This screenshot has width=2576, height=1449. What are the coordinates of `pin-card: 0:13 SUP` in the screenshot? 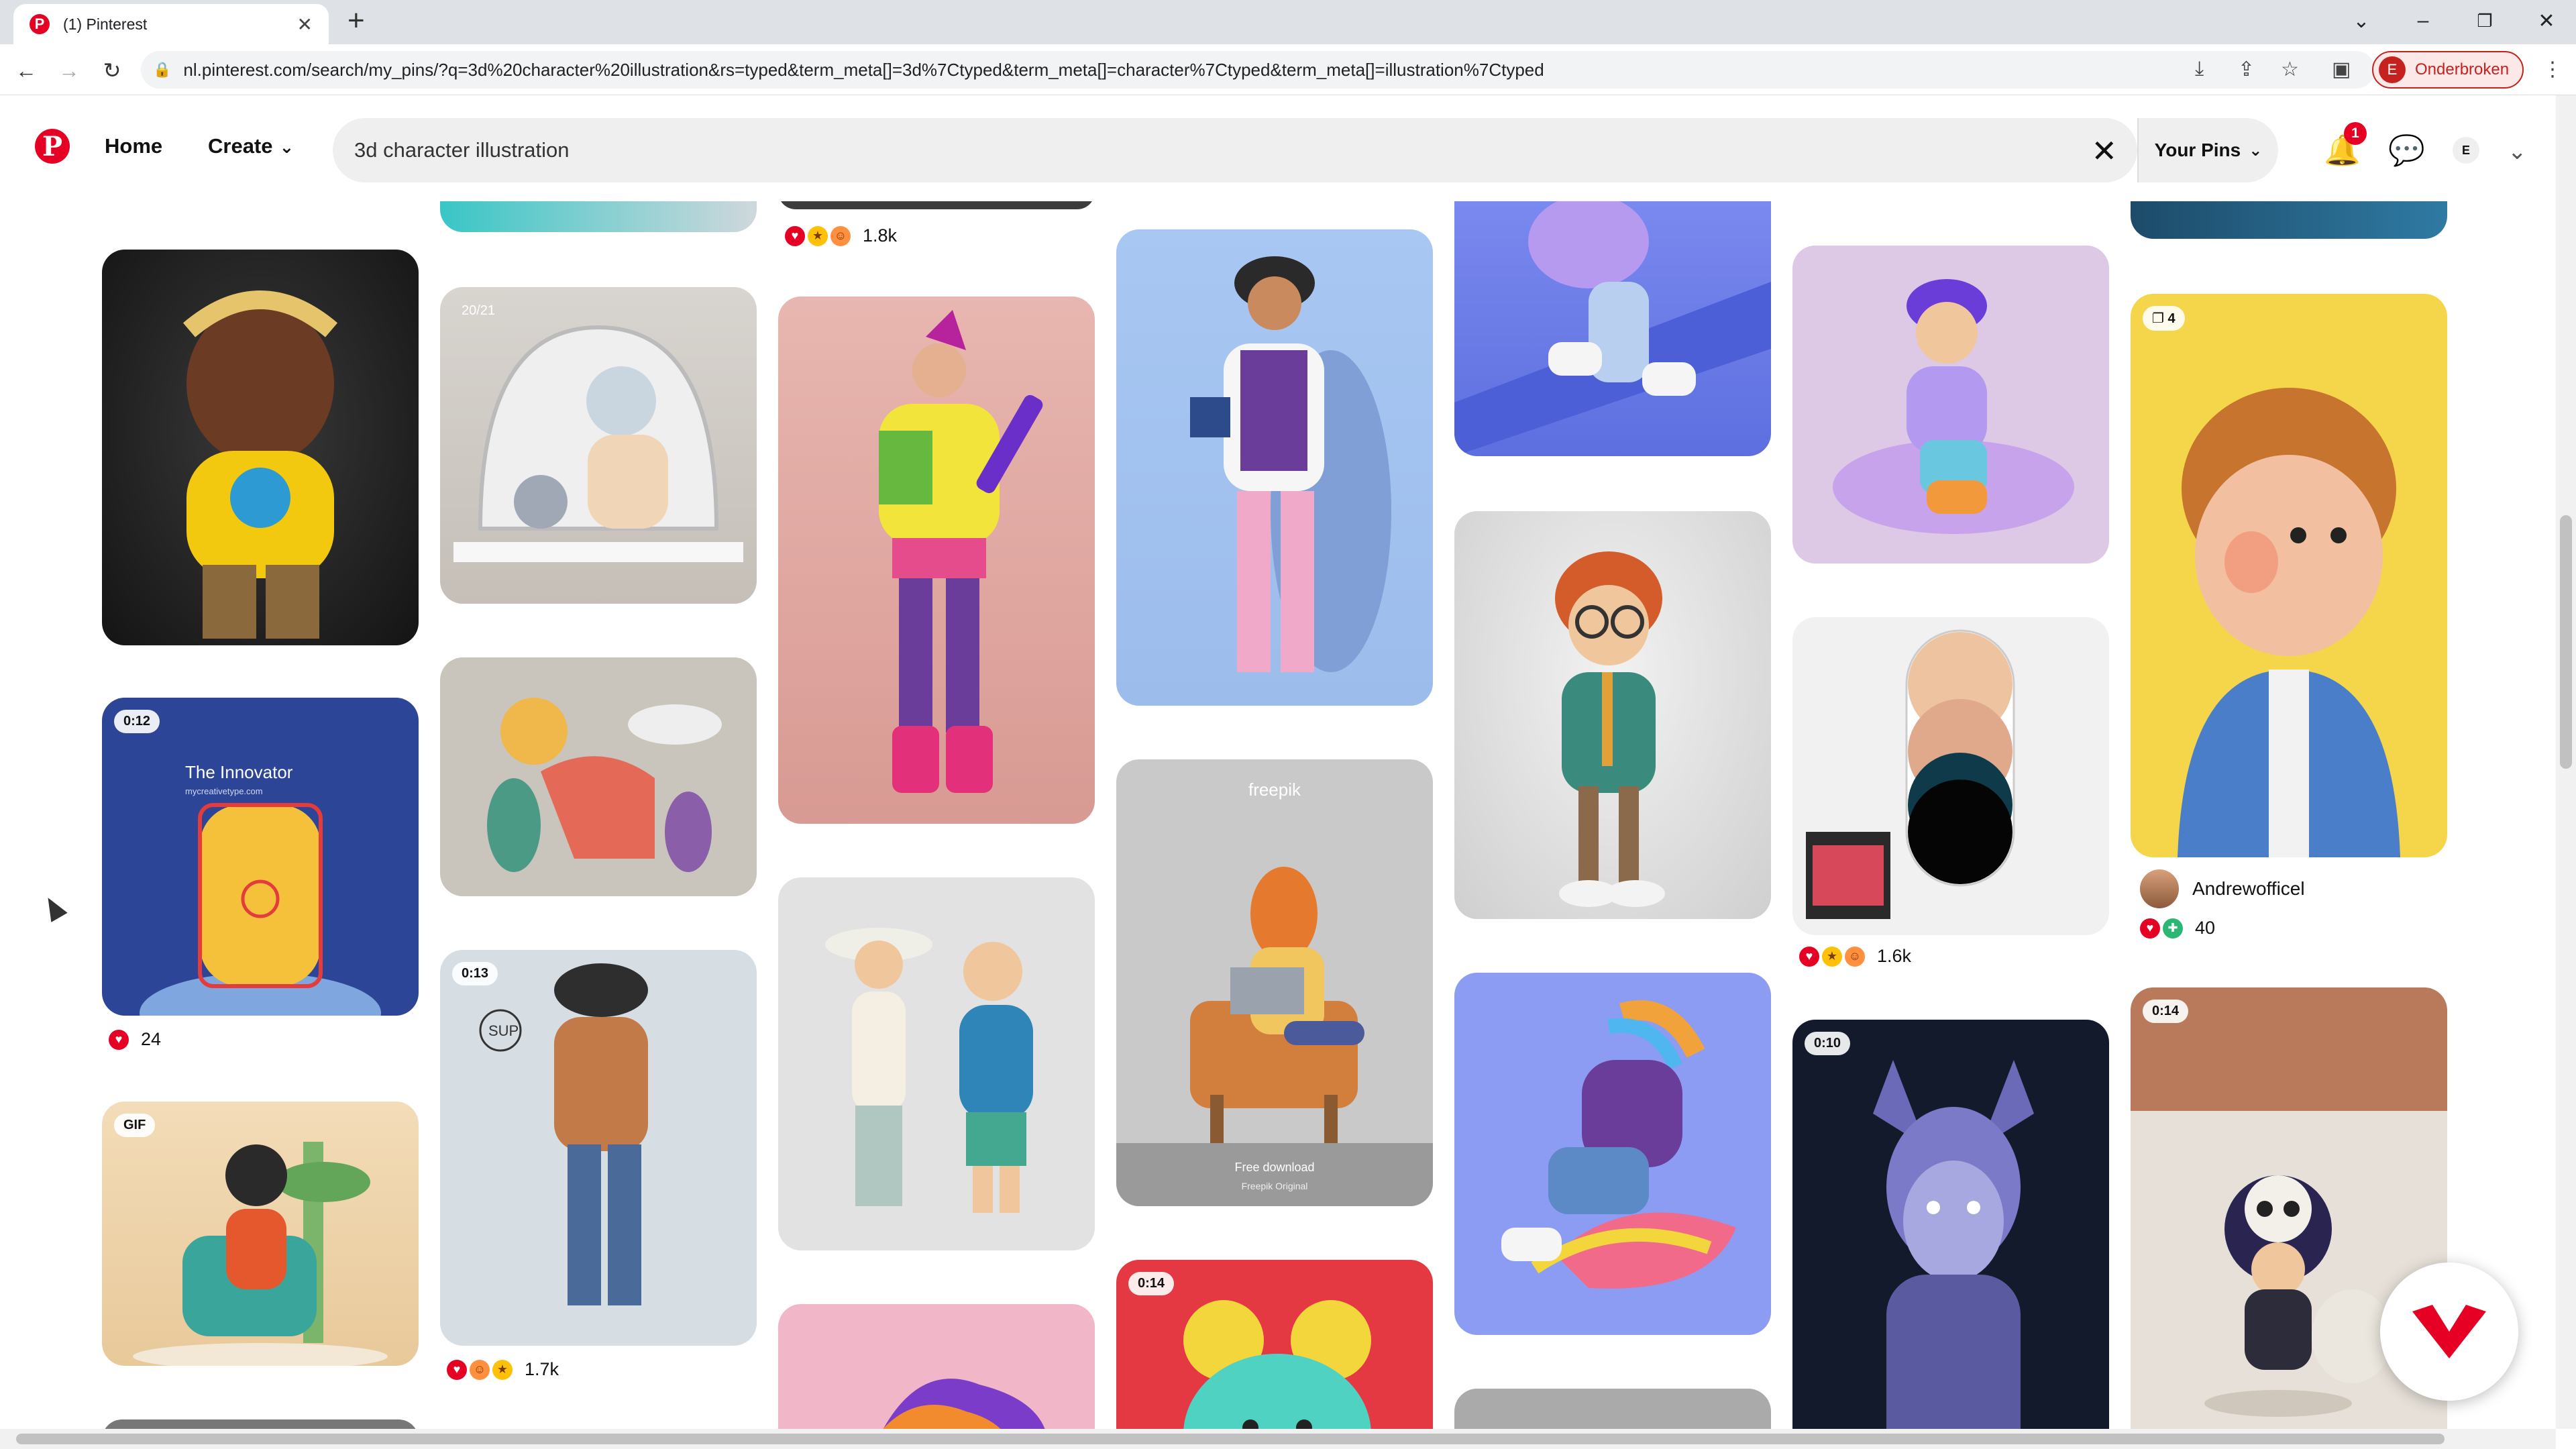 It's located at (598, 1148).